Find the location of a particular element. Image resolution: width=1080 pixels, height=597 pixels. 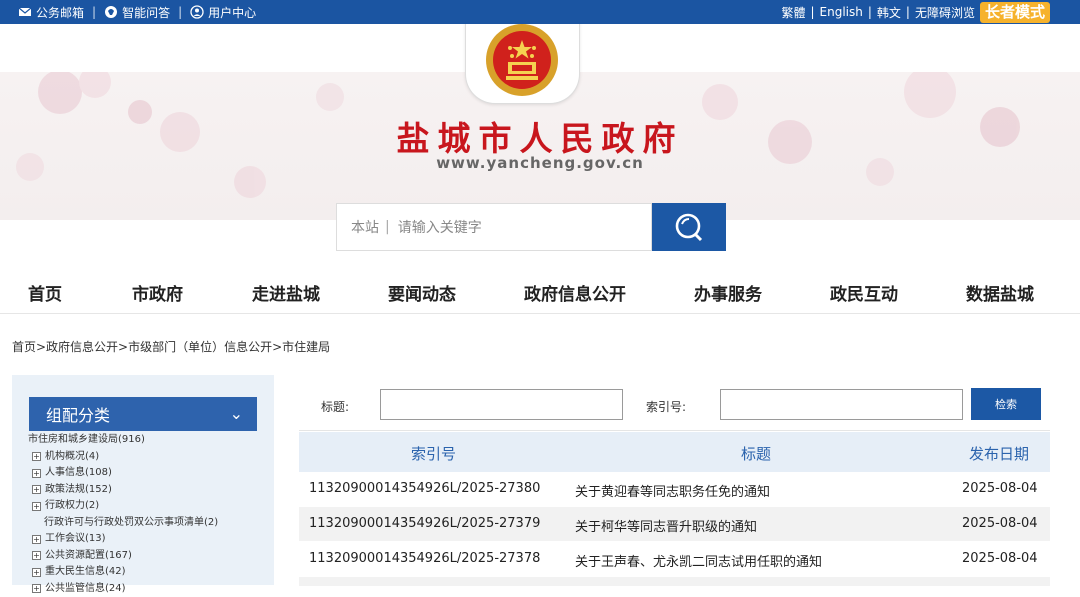

user-center-label: 用户中心 is located at coordinates (232, 12).